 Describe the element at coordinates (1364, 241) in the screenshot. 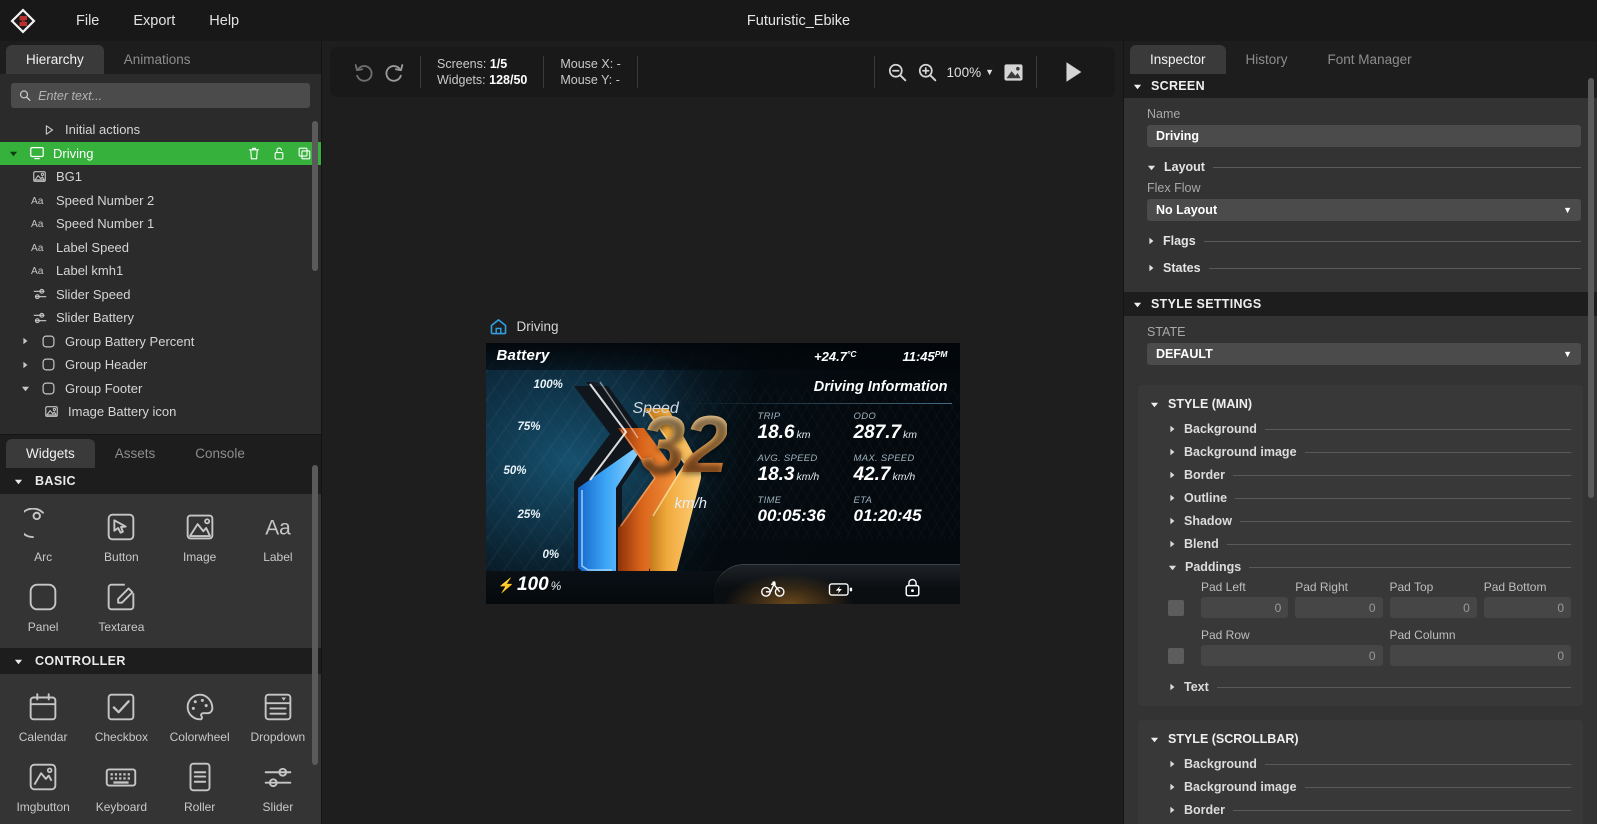

I see `flags-subsection: Flags` at that location.